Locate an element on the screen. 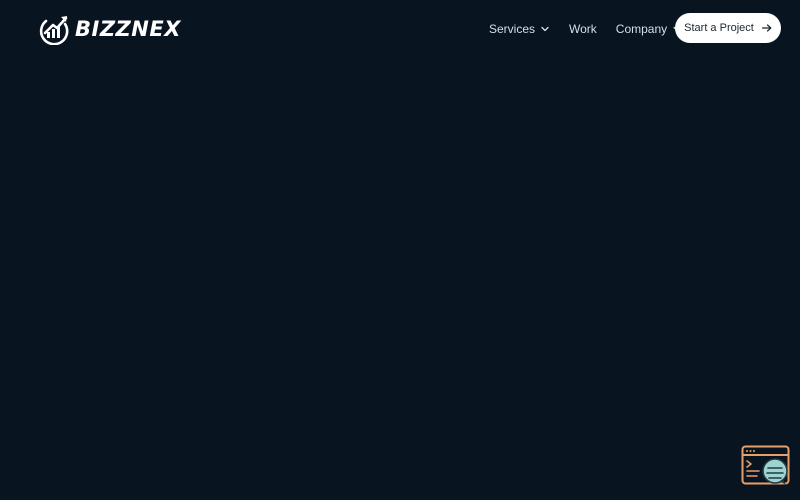 This screenshot has height=500, width=800. terminal-chat-icon is located at coordinates (765, 465).